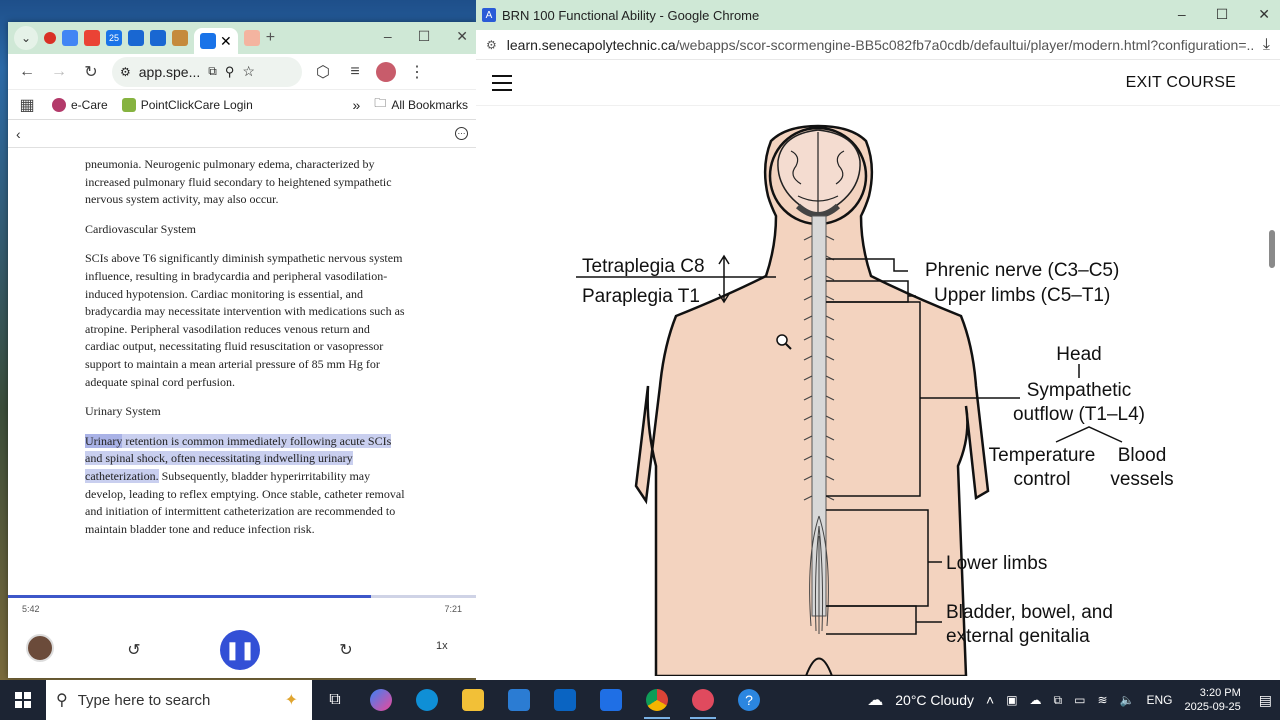 This screenshot has width=1280, height=720. What do you see at coordinates (91, 72) in the screenshot?
I see `reload-icon: ↻` at bounding box center [91, 72].